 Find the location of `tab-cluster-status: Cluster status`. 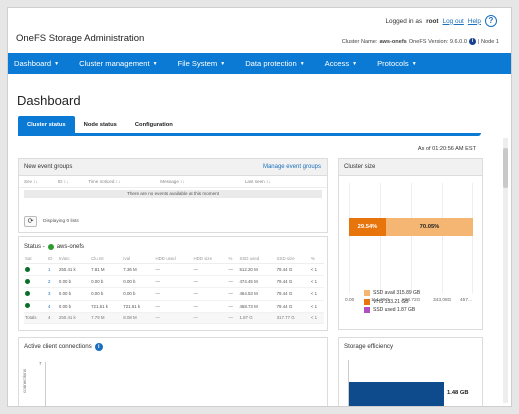

tab-cluster-status: Cluster status is located at coordinates (46, 125).